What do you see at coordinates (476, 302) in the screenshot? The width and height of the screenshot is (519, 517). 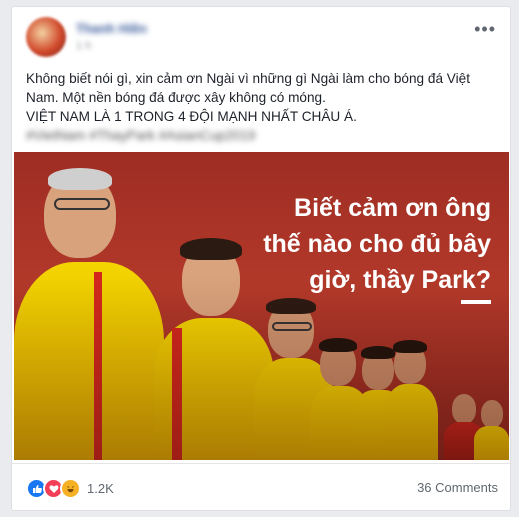 I see `headline-underline` at bounding box center [476, 302].